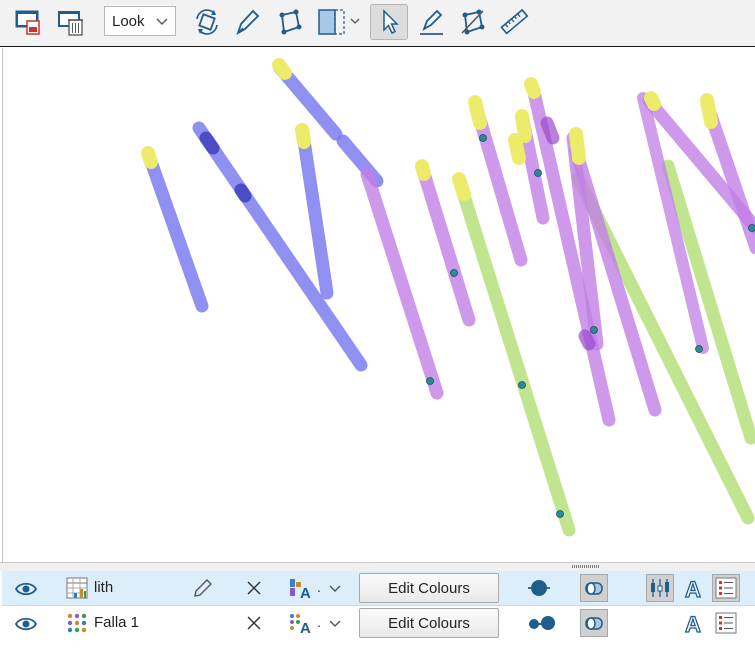 The image size is (755, 650). I want to click on ruler-button, so click(514, 22).